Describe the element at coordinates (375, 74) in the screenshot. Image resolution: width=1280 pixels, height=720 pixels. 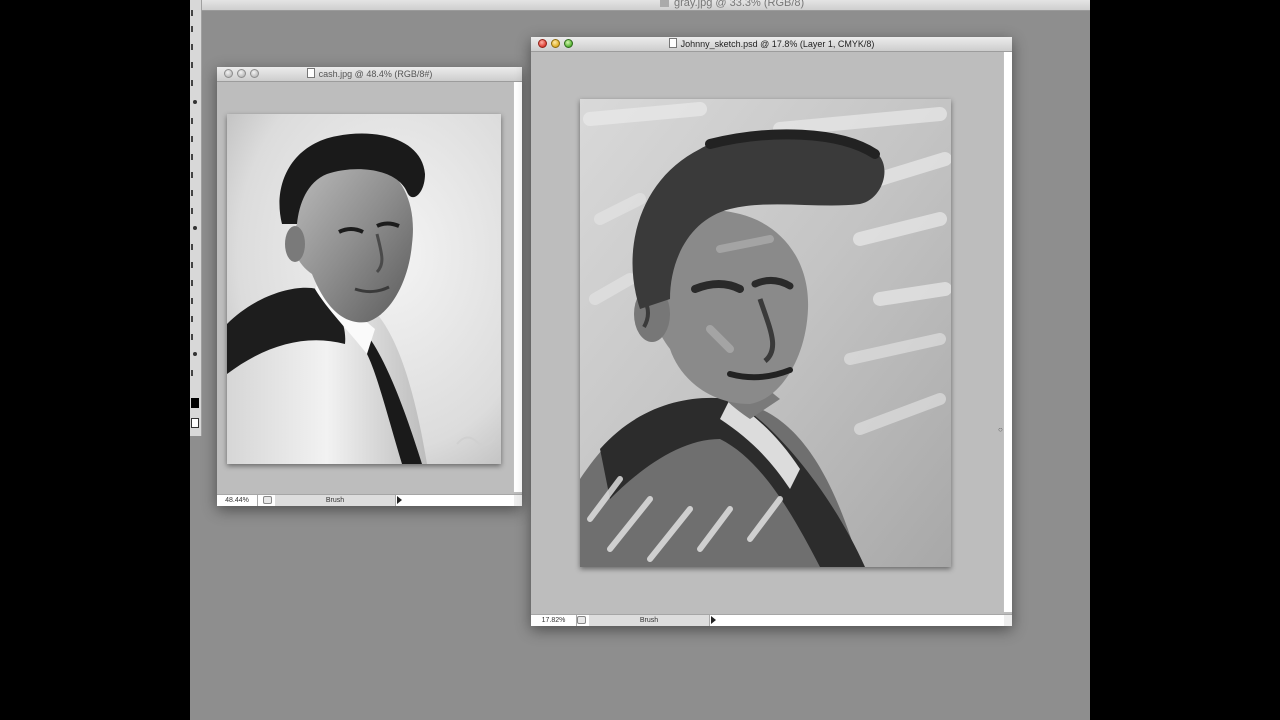
I see `window-title-text: cash.jpg @ 48.4% (RGB/8#)` at that location.